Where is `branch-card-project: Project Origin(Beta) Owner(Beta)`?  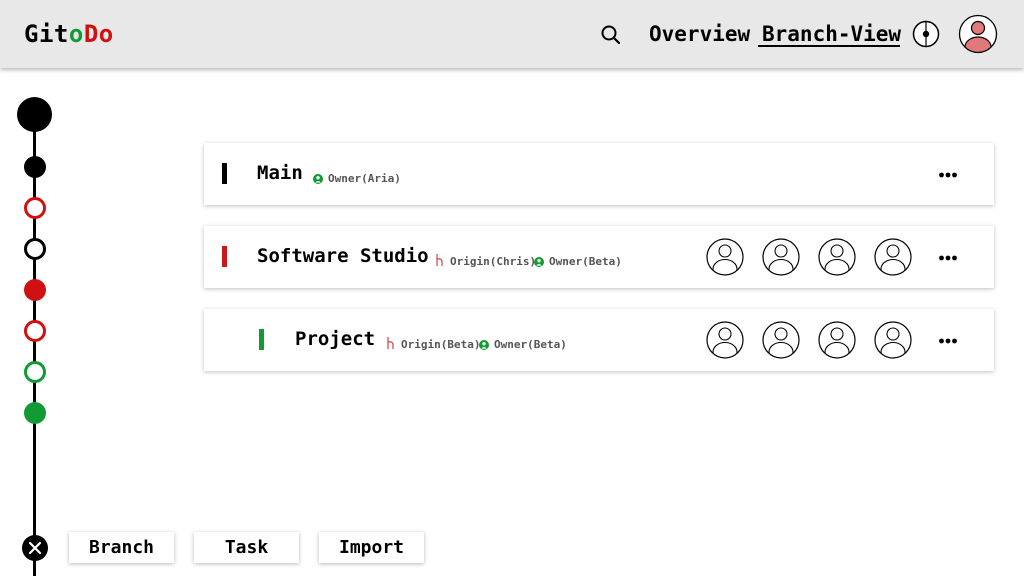 branch-card-project: Project Origin(Beta) Owner(Beta) is located at coordinates (599, 340).